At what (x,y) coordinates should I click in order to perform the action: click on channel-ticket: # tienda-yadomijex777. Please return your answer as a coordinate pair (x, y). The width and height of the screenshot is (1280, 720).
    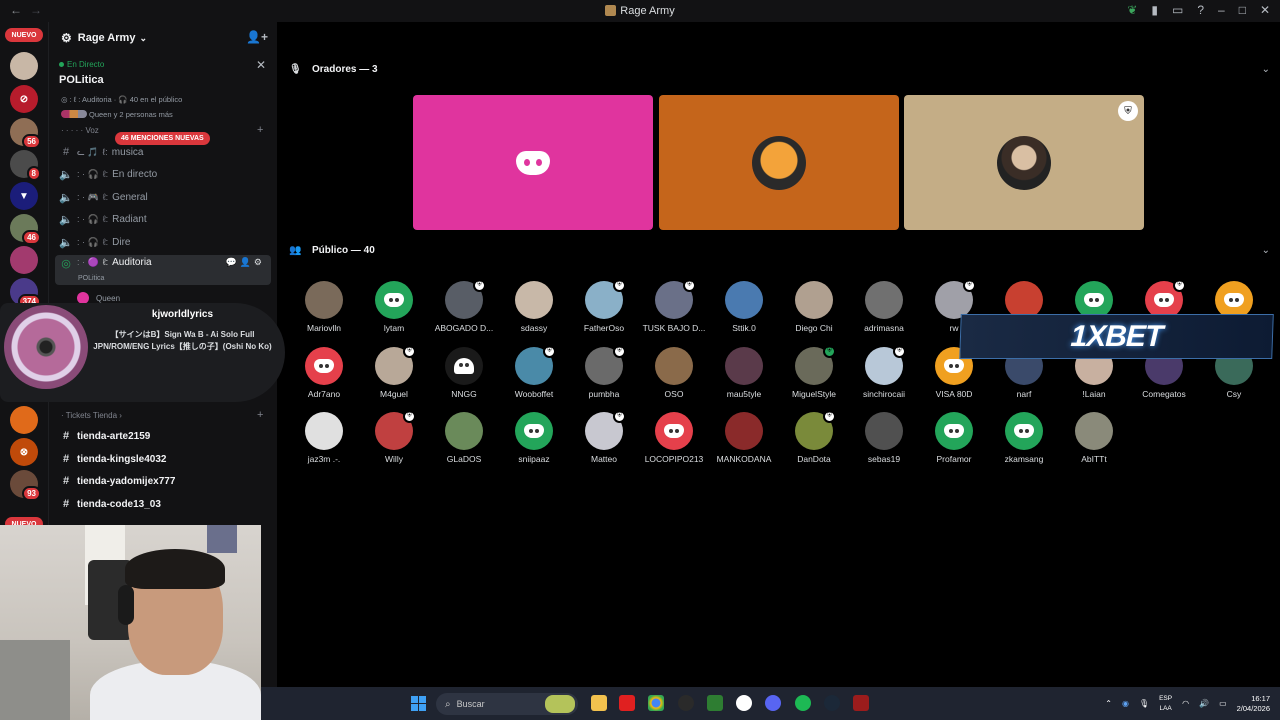
    Looking at the image, I should click on (163, 481).